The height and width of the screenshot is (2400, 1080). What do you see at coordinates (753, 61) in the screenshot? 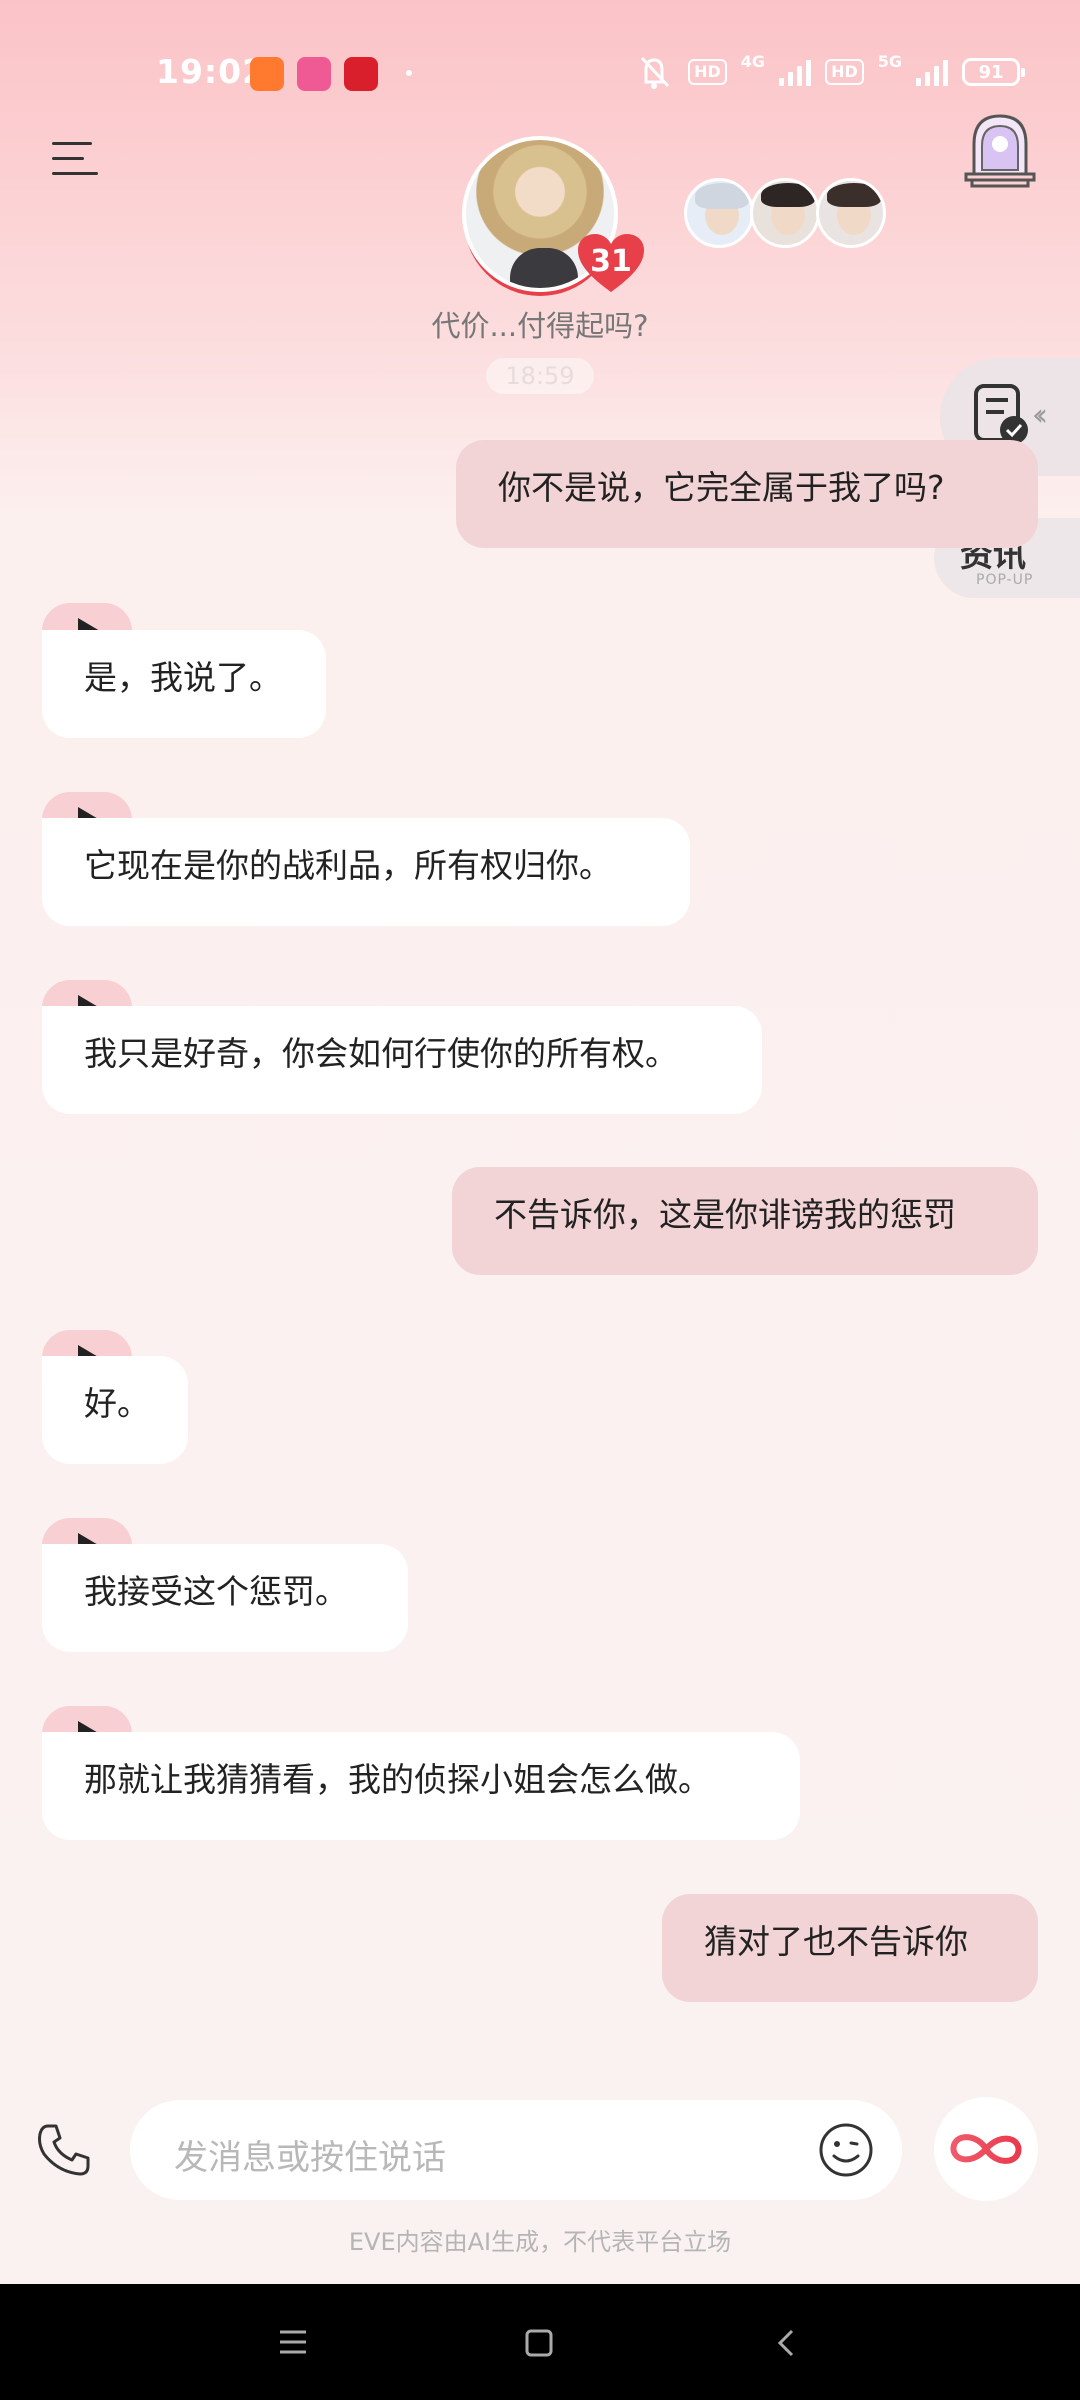
I see `network-label-1: 4G` at bounding box center [753, 61].